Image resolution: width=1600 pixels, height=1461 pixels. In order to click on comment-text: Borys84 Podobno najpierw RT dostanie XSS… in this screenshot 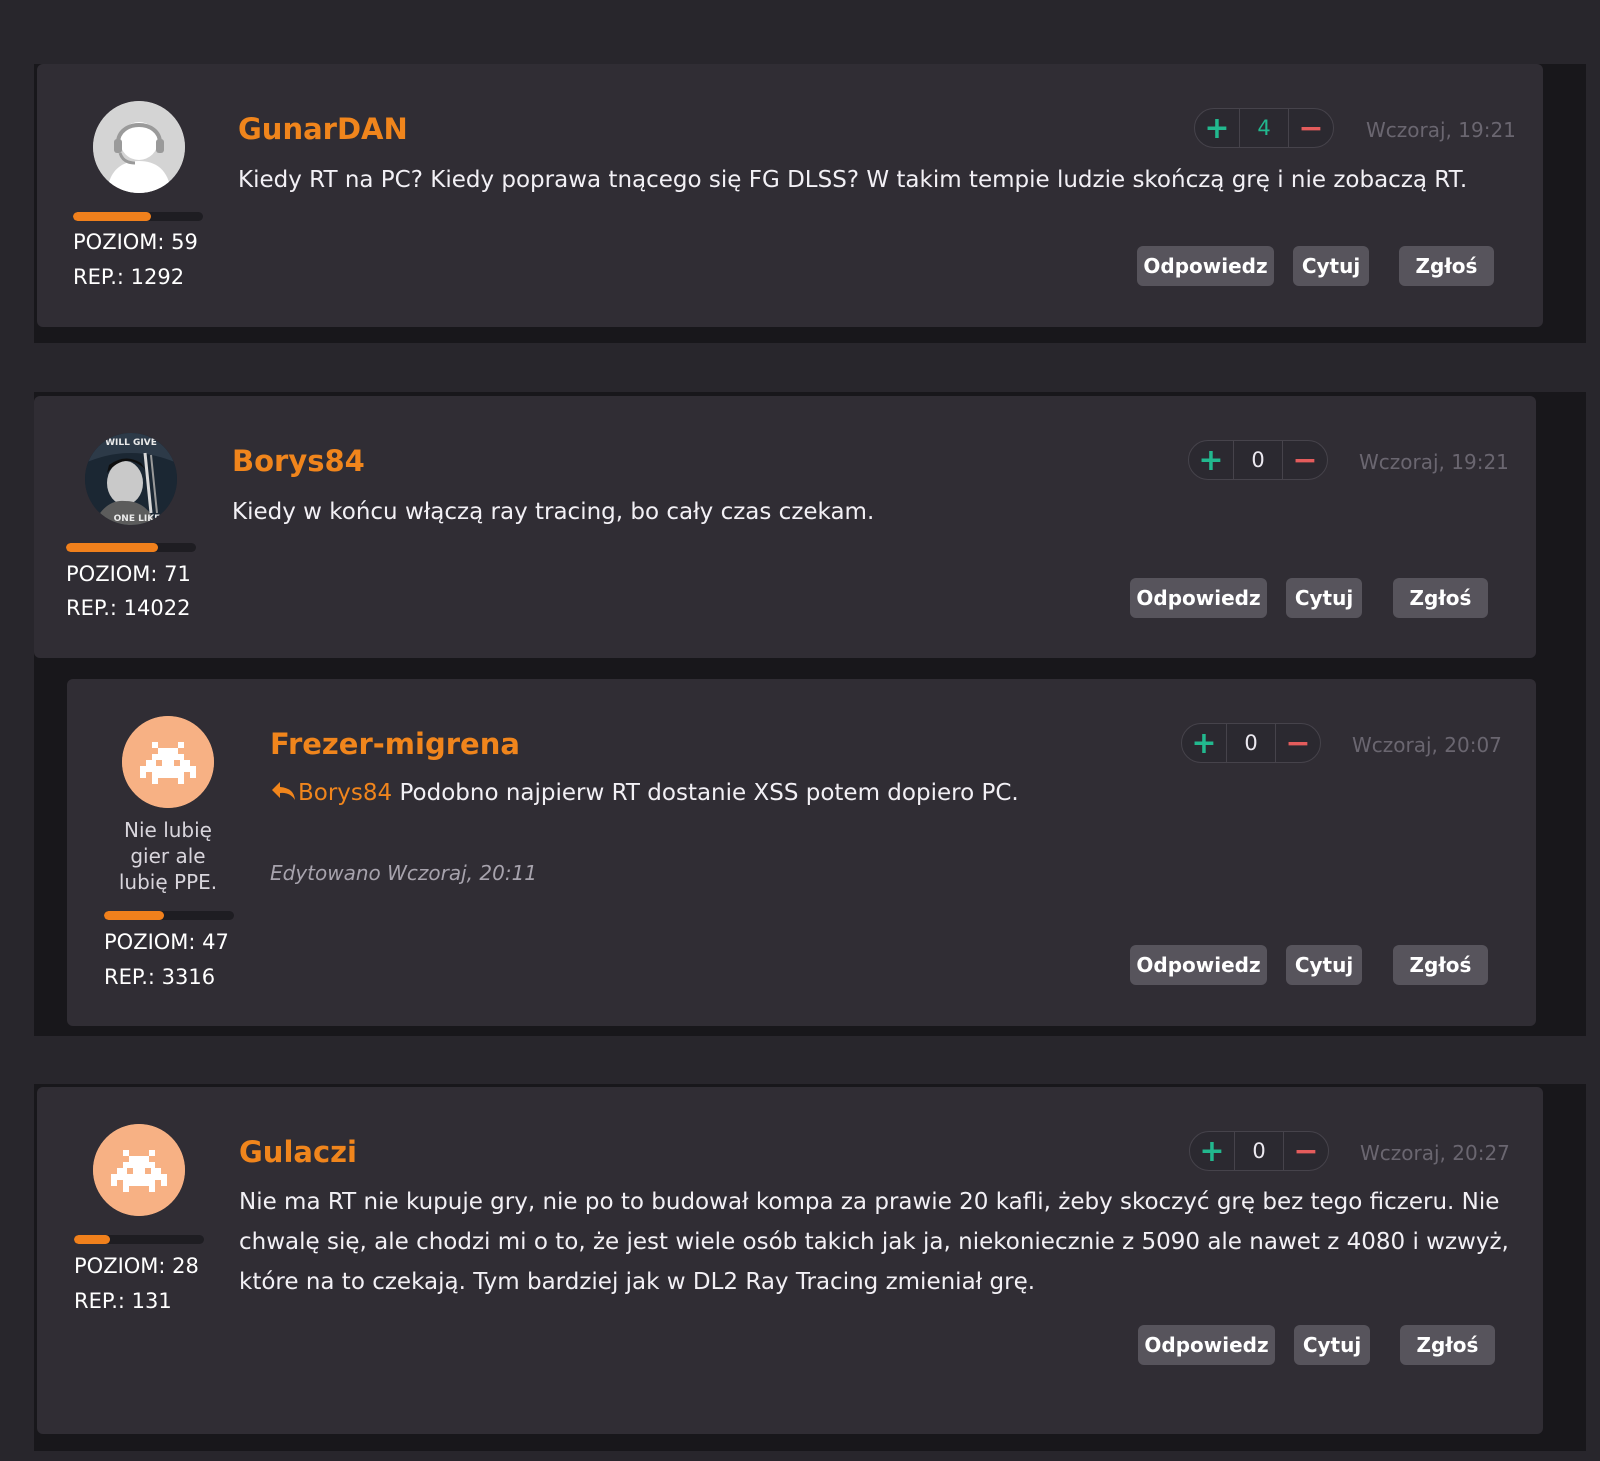, I will do `click(870, 794)`.